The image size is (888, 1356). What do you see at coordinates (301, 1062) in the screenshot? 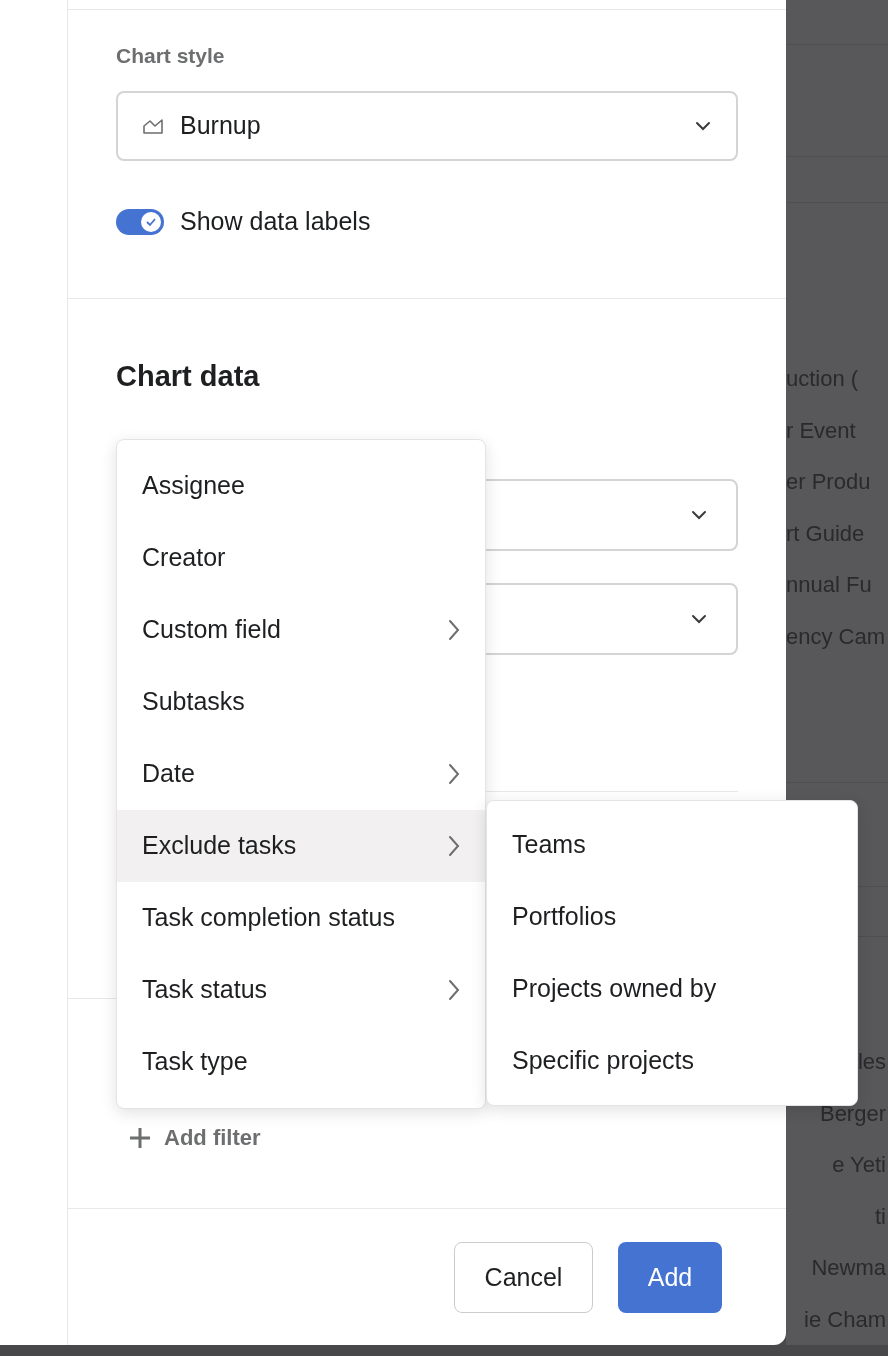
I see `menu-item: Task type` at bounding box center [301, 1062].